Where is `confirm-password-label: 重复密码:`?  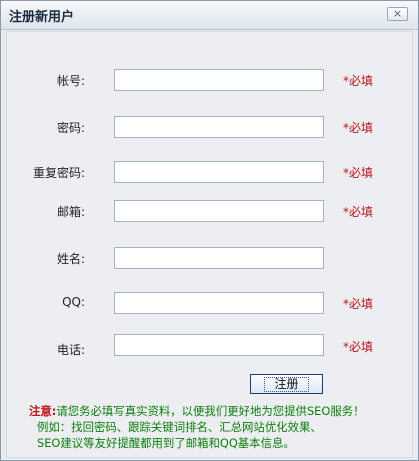 confirm-password-label: 重复密码: is located at coordinates (58, 173).